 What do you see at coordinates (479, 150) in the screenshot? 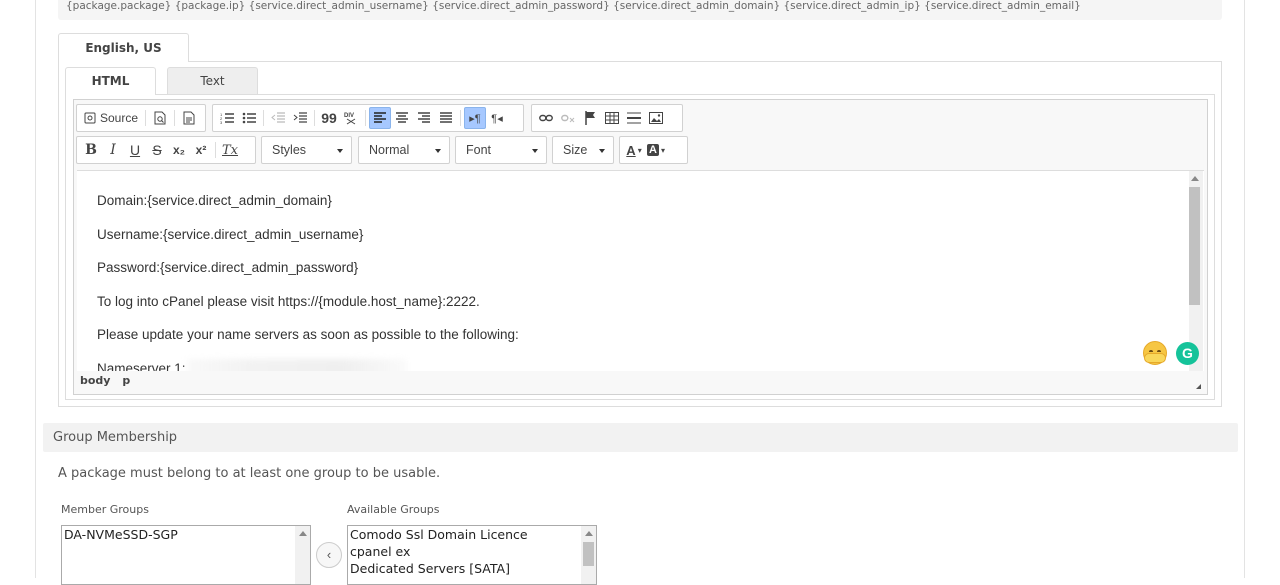
I see `font-dropdown-value: Font` at bounding box center [479, 150].